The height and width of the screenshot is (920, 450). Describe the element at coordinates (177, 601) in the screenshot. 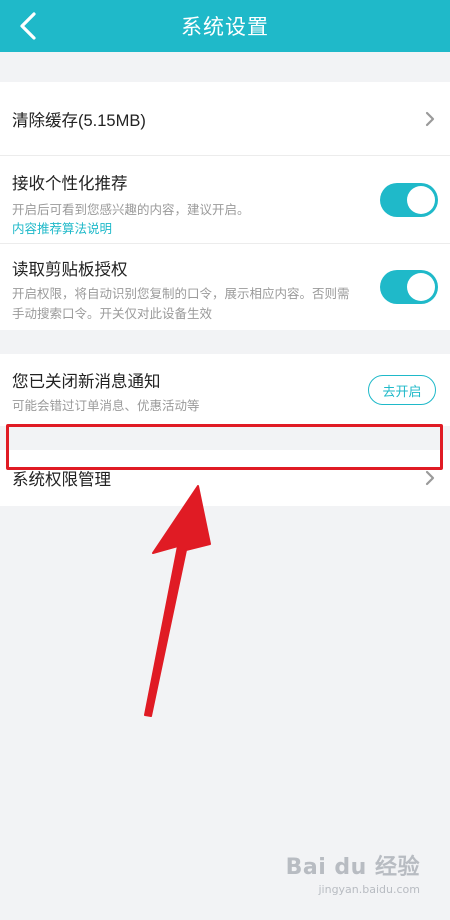

I see `red-arrow-annotation` at that location.